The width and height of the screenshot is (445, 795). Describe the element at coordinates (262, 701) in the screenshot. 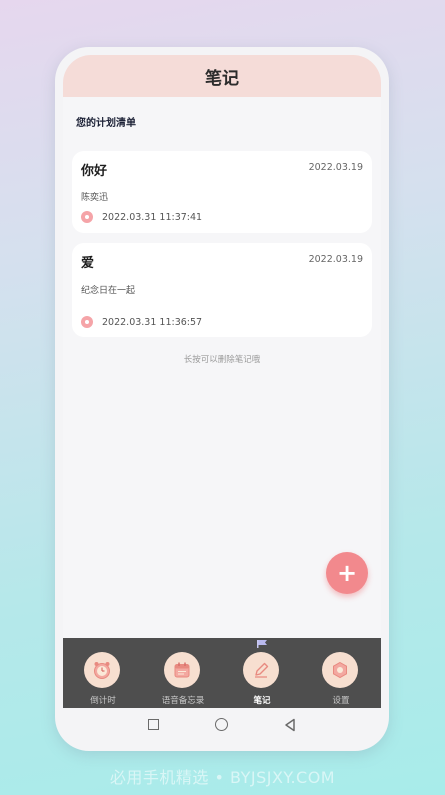

I see `nav-label: 笔记` at that location.